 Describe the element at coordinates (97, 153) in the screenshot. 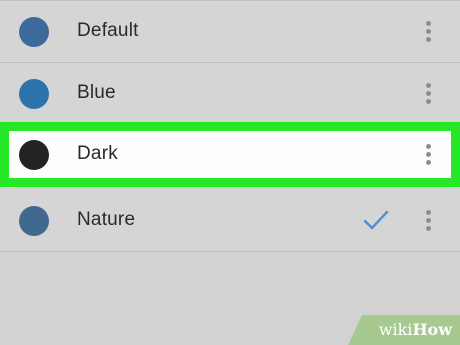

I see `theme-label: Dark` at that location.